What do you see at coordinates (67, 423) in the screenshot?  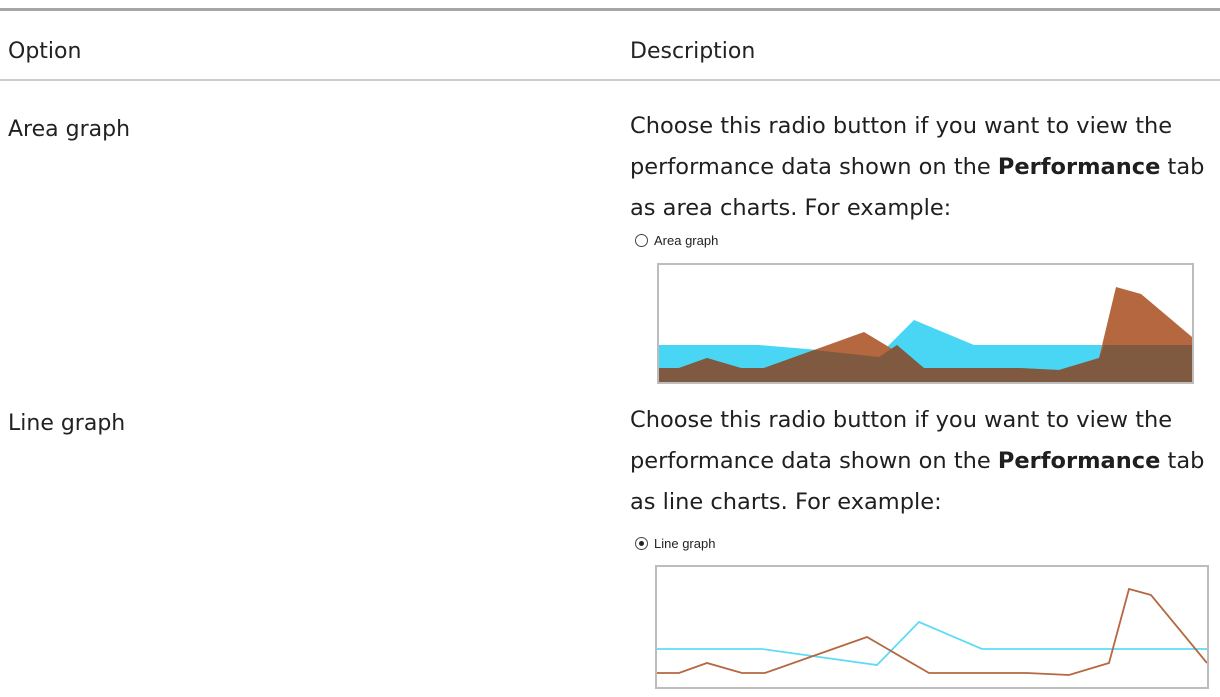 I see `option-line-graph: Line graph` at bounding box center [67, 423].